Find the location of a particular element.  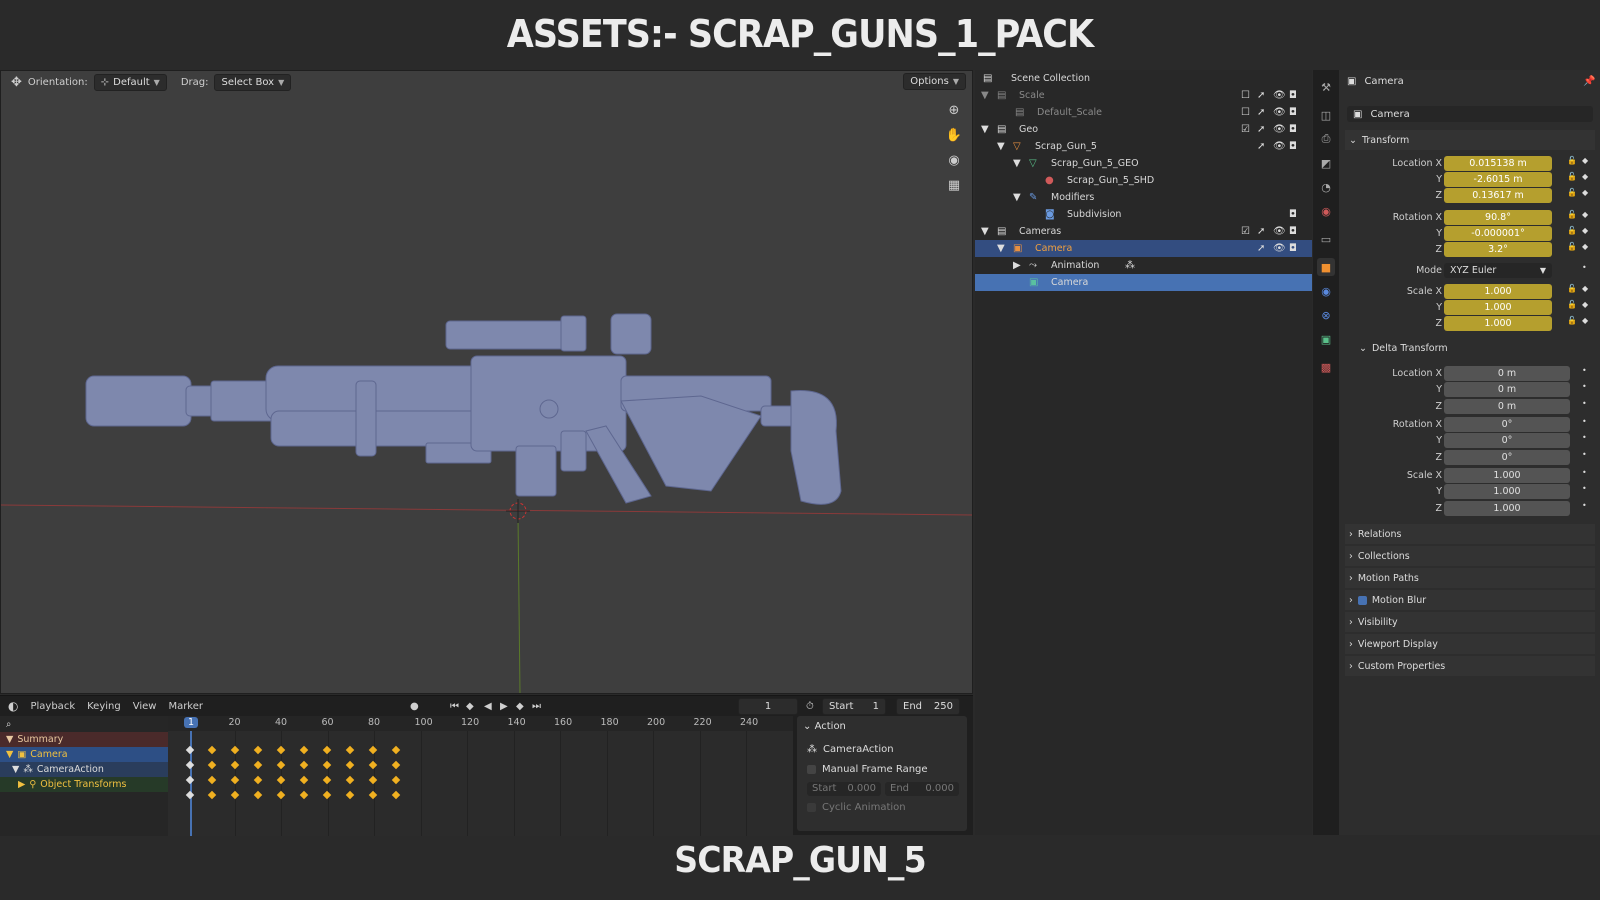

outliner-row-scrap-gun-5: ▼ ▽ Scrap_Gun_5 ➚ 👁 ◘ is located at coordinates (1143, 146).